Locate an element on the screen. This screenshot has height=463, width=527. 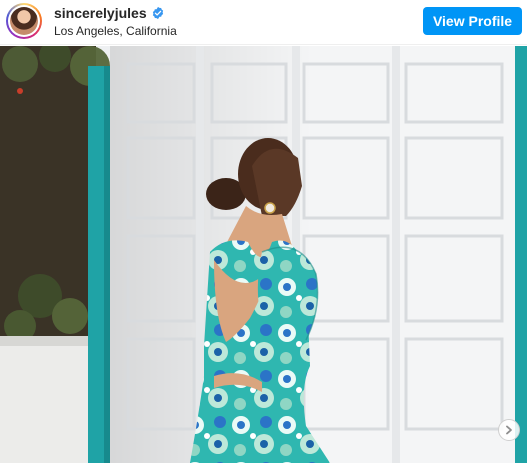
location-link: Los Angeles, California is located at coordinates (115, 31).